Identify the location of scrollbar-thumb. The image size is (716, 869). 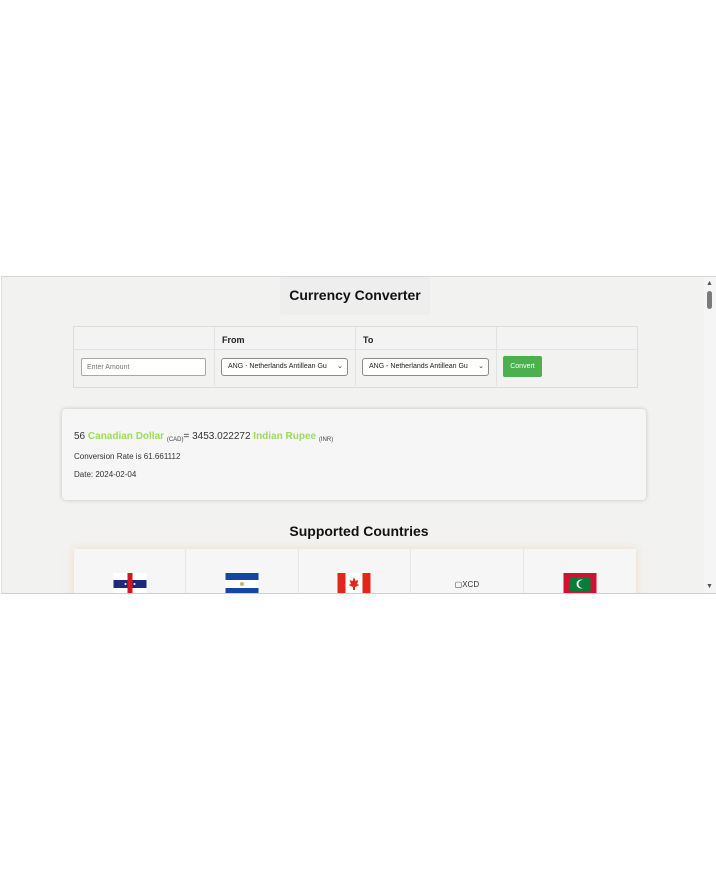
(709, 300).